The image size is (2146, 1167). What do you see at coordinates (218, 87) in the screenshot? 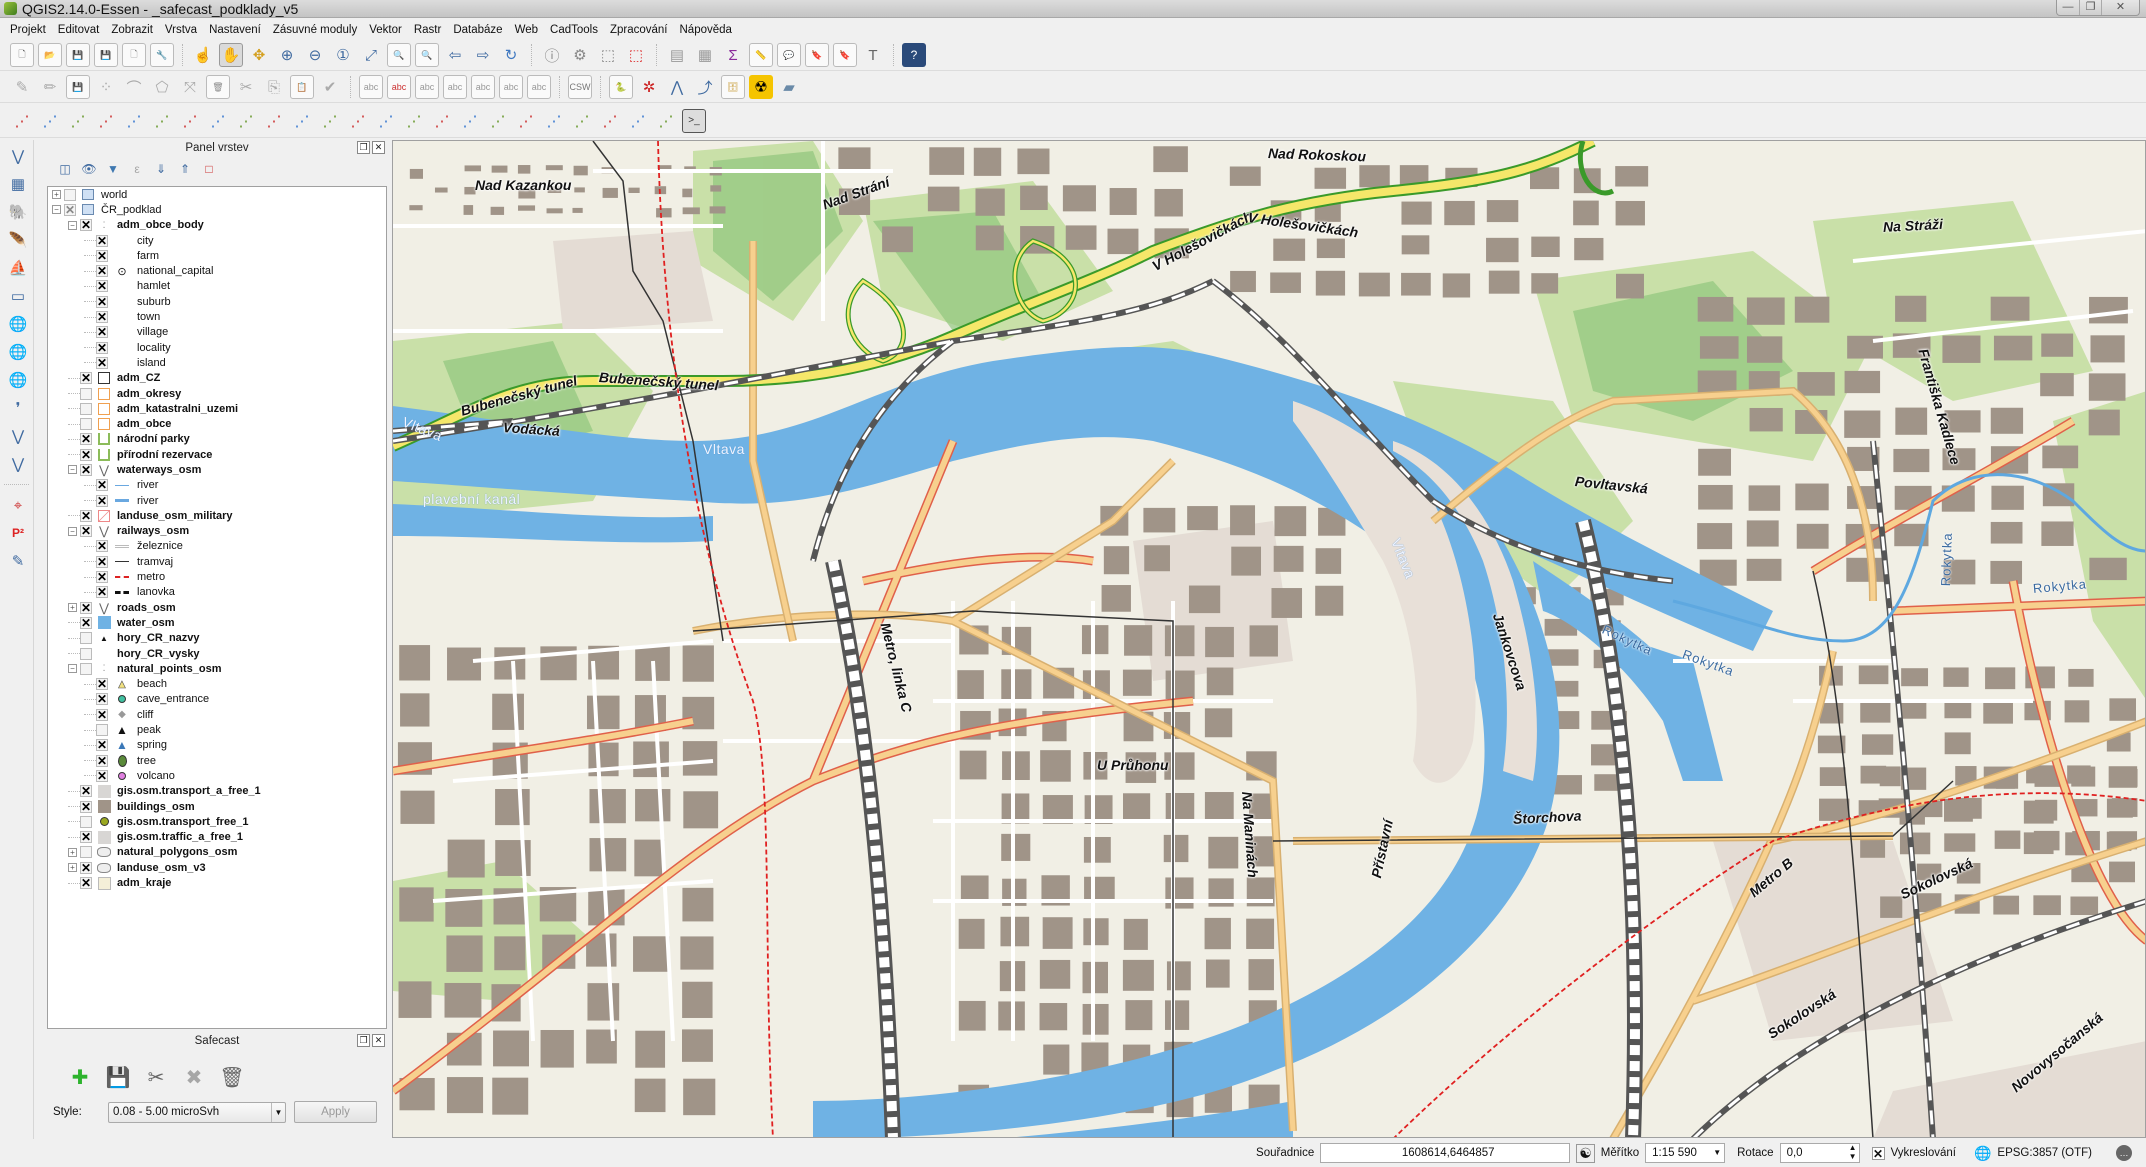
I see `delete-selected-icon: 🗑` at bounding box center [218, 87].